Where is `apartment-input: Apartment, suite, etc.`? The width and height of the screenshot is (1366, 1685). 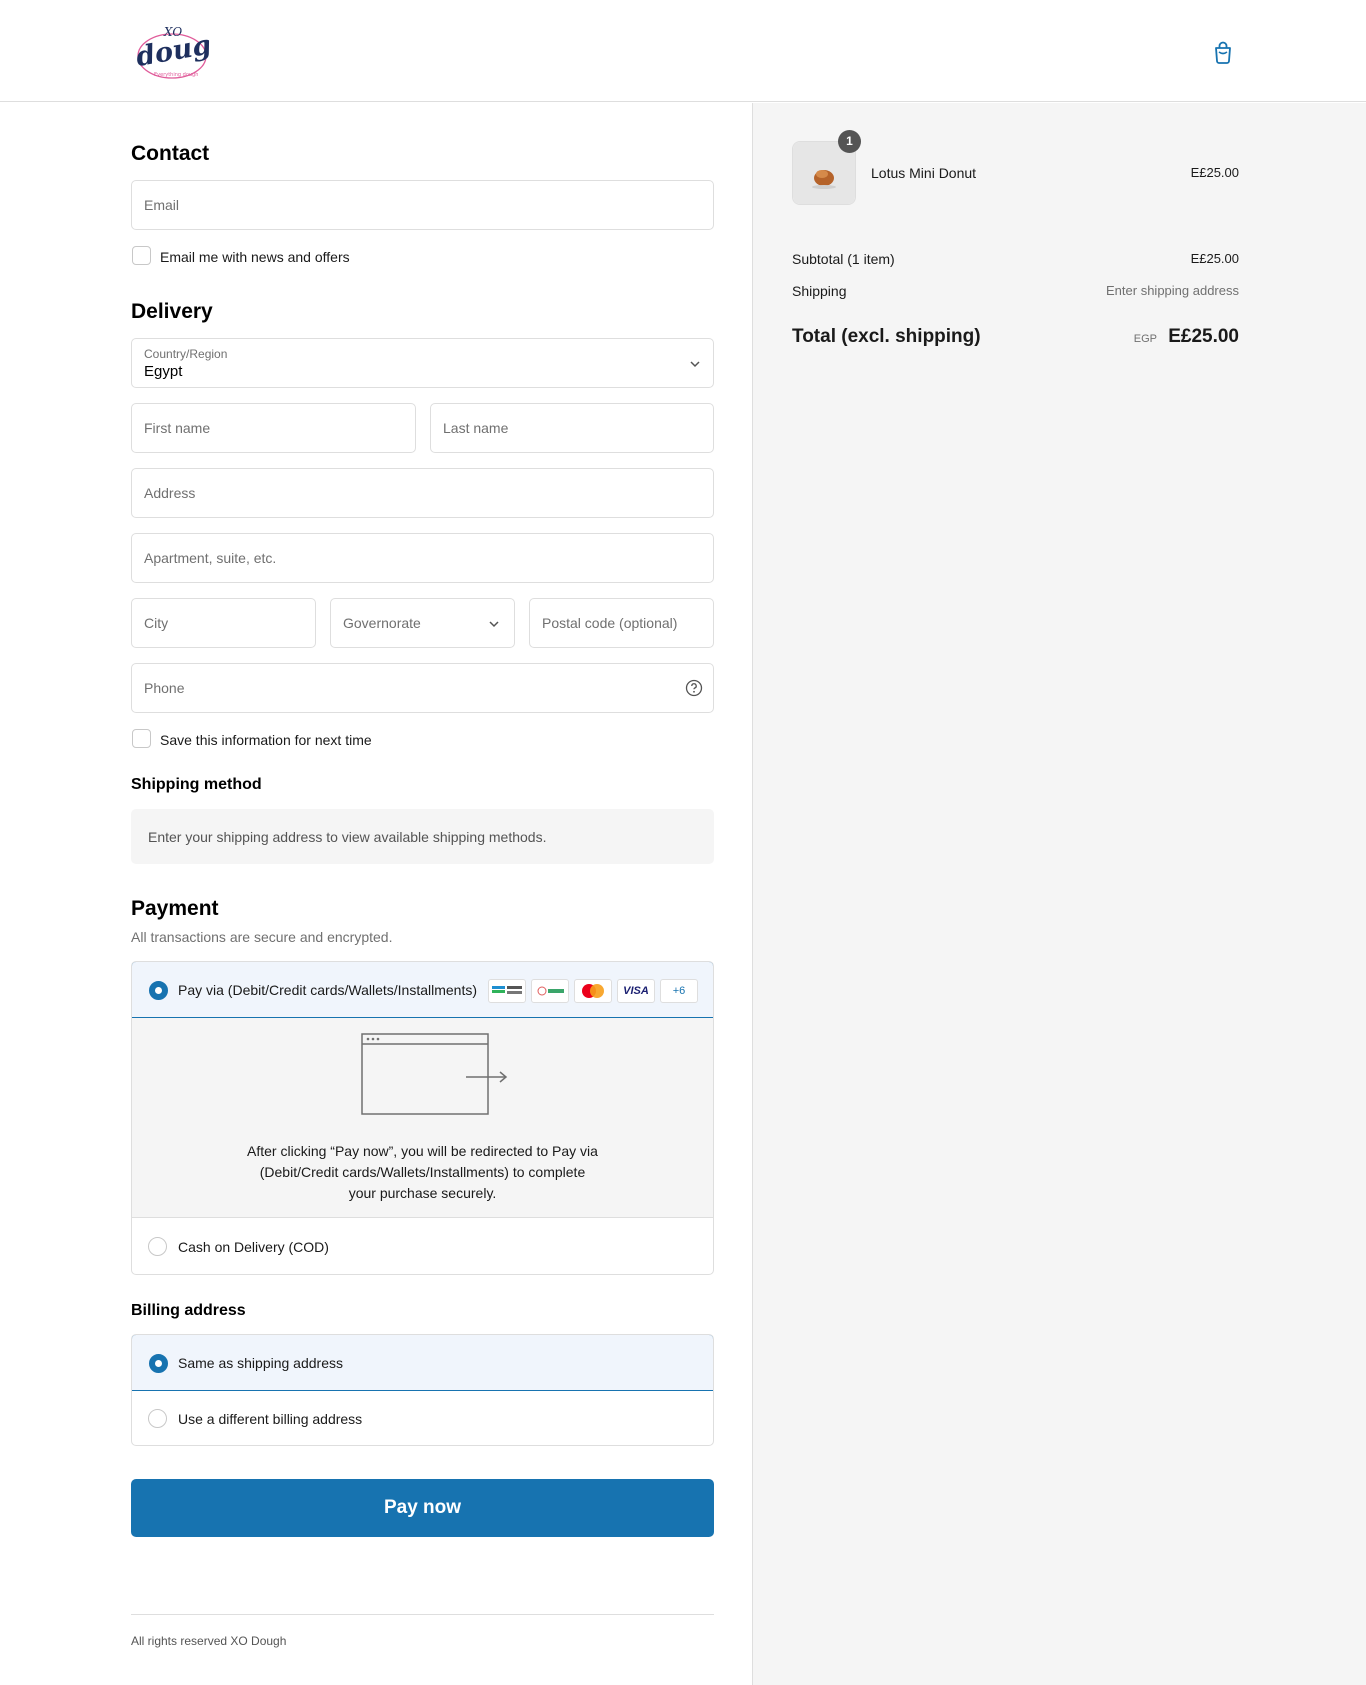
apartment-input: Apartment, suite, etc. is located at coordinates (422, 558).